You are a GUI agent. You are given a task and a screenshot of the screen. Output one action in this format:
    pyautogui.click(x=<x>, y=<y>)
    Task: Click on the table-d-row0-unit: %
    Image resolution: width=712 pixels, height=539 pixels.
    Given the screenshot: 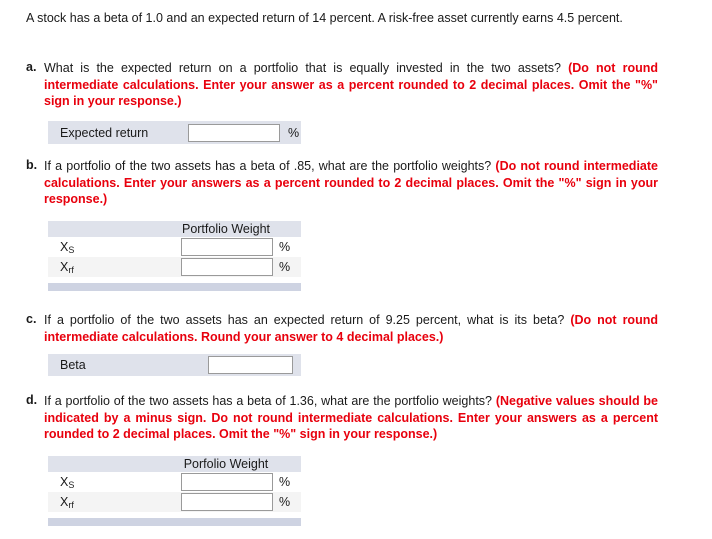 What is the action you would take?
    pyautogui.click(x=285, y=482)
    